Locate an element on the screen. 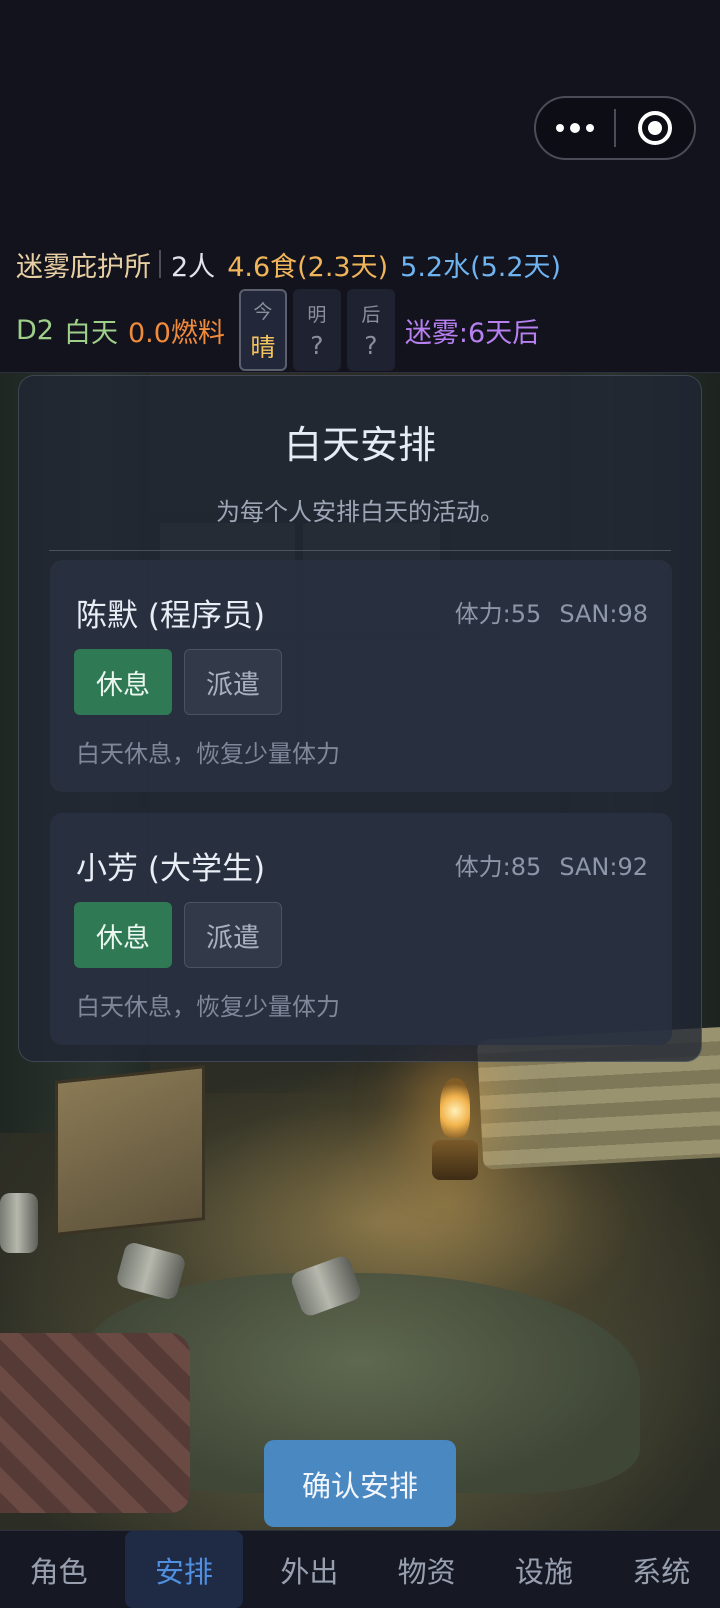 The image size is (720, 1608). time-row: D2 白天 0.0燃料 今 晴 明 ? 后 ? 迷雾:6天后 is located at coordinates (278, 330).